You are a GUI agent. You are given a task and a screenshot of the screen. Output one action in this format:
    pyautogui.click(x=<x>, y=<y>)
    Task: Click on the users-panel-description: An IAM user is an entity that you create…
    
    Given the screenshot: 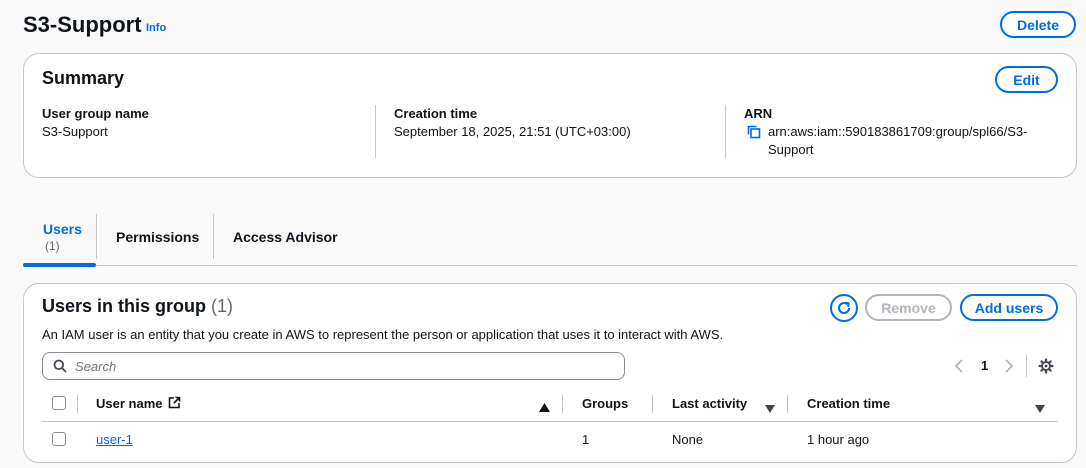 What is the action you would take?
    pyautogui.click(x=383, y=334)
    